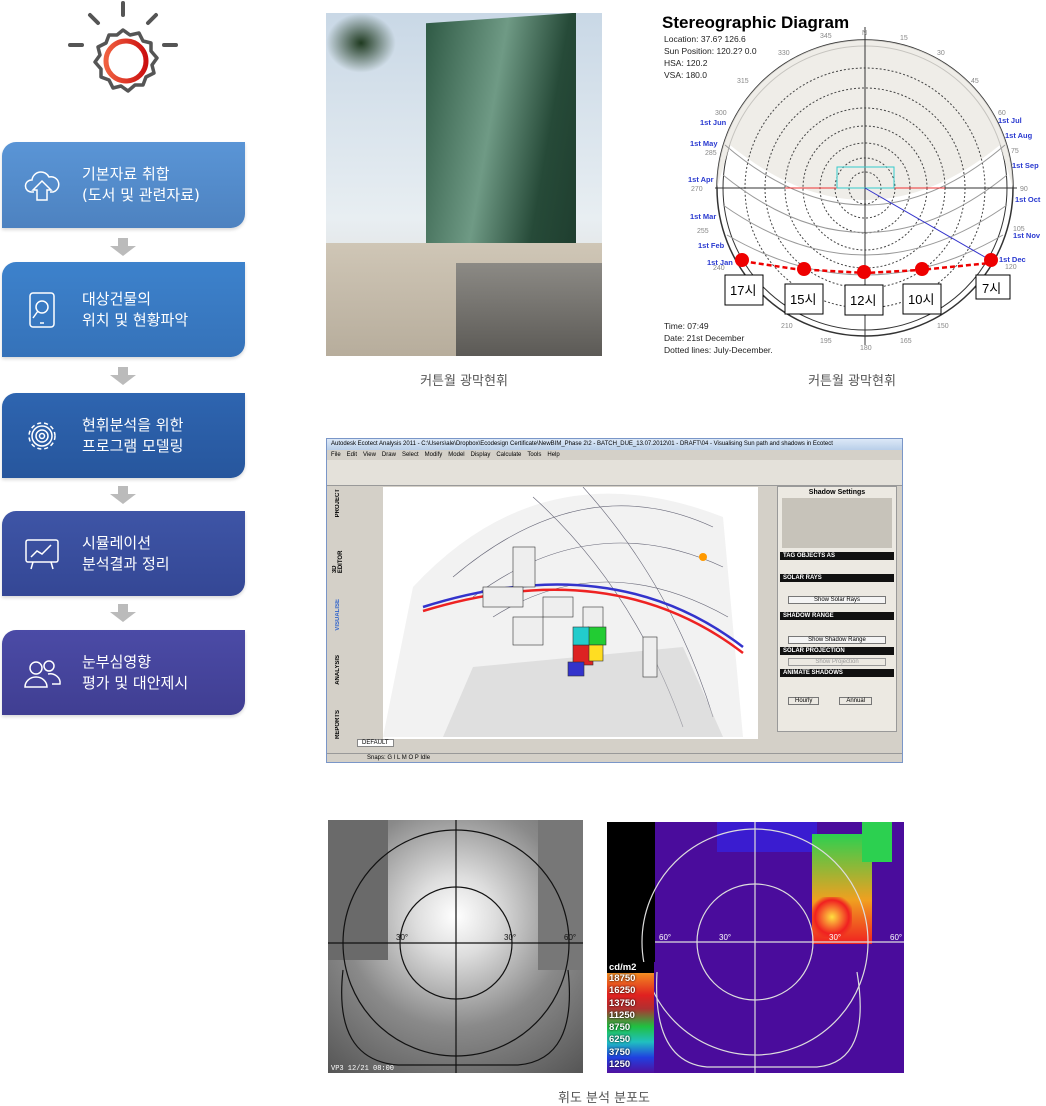 This screenshot has height=1106, width=1046. I want to click on info-line: Location: 37.6? 126.6, so click(705, 39).